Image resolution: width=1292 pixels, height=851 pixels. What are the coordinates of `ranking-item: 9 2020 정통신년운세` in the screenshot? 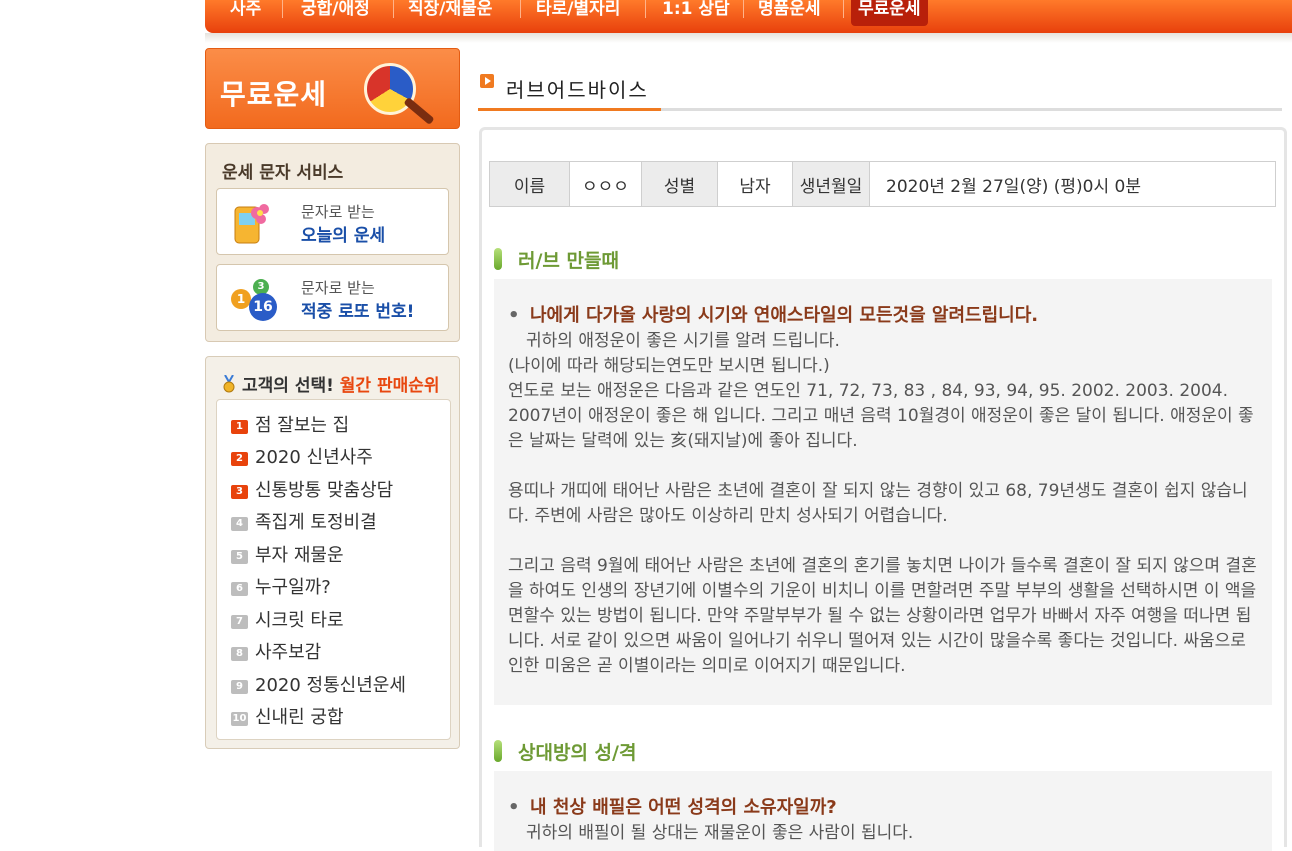 It's located at (318, 686).